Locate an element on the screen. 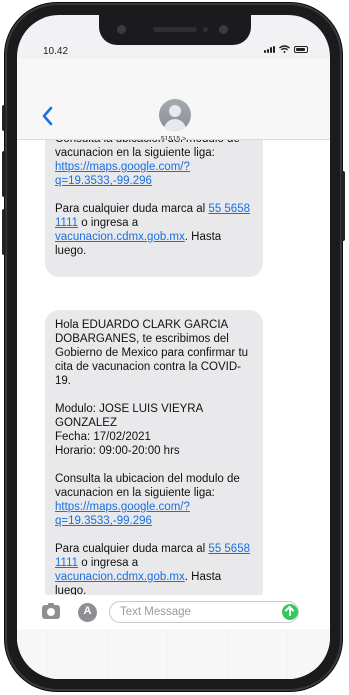 This screenshot has width=349, height=695. signal-icon is located at coordinates (269, 49).